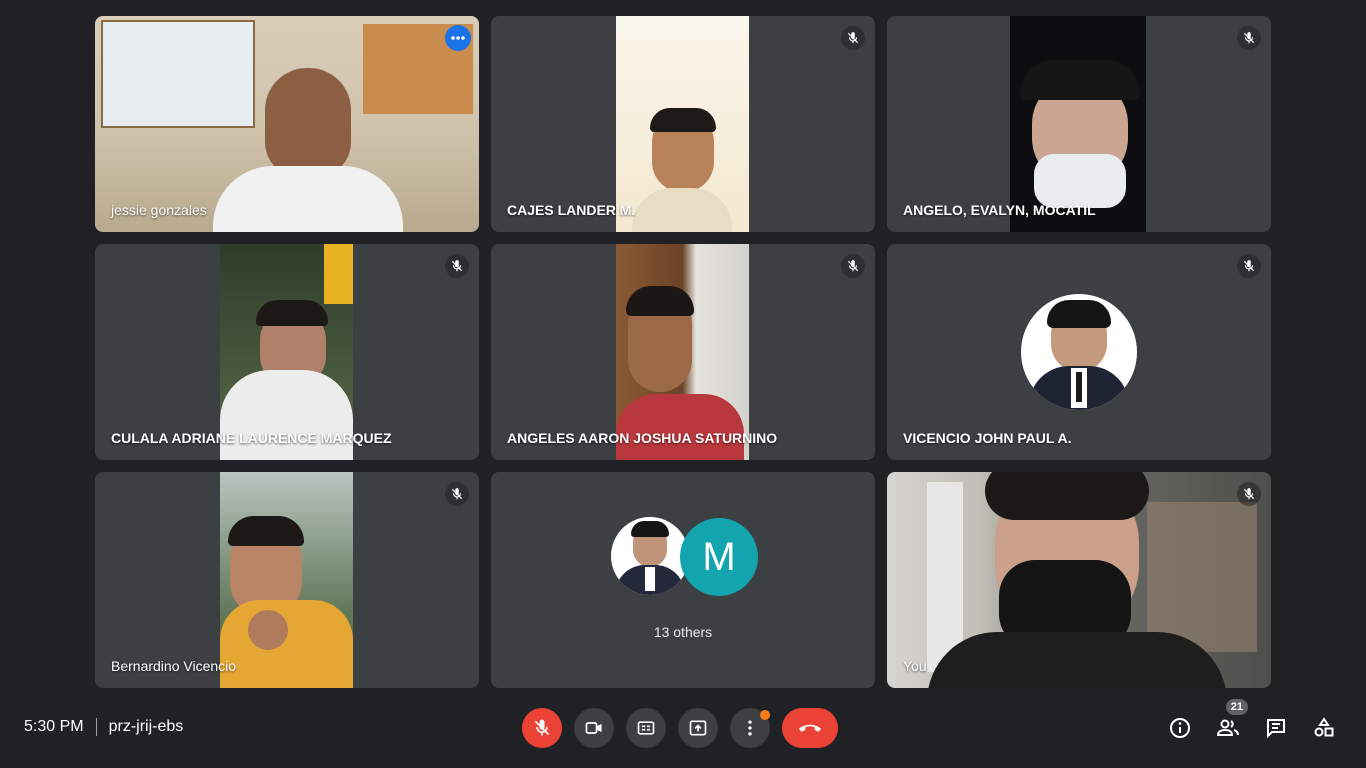  What do you see at coordinates (987, 438) in the screenshot?
I see `participant-name: VICENCIO JOHN PAUL A.` at bounding box center [987, 438].